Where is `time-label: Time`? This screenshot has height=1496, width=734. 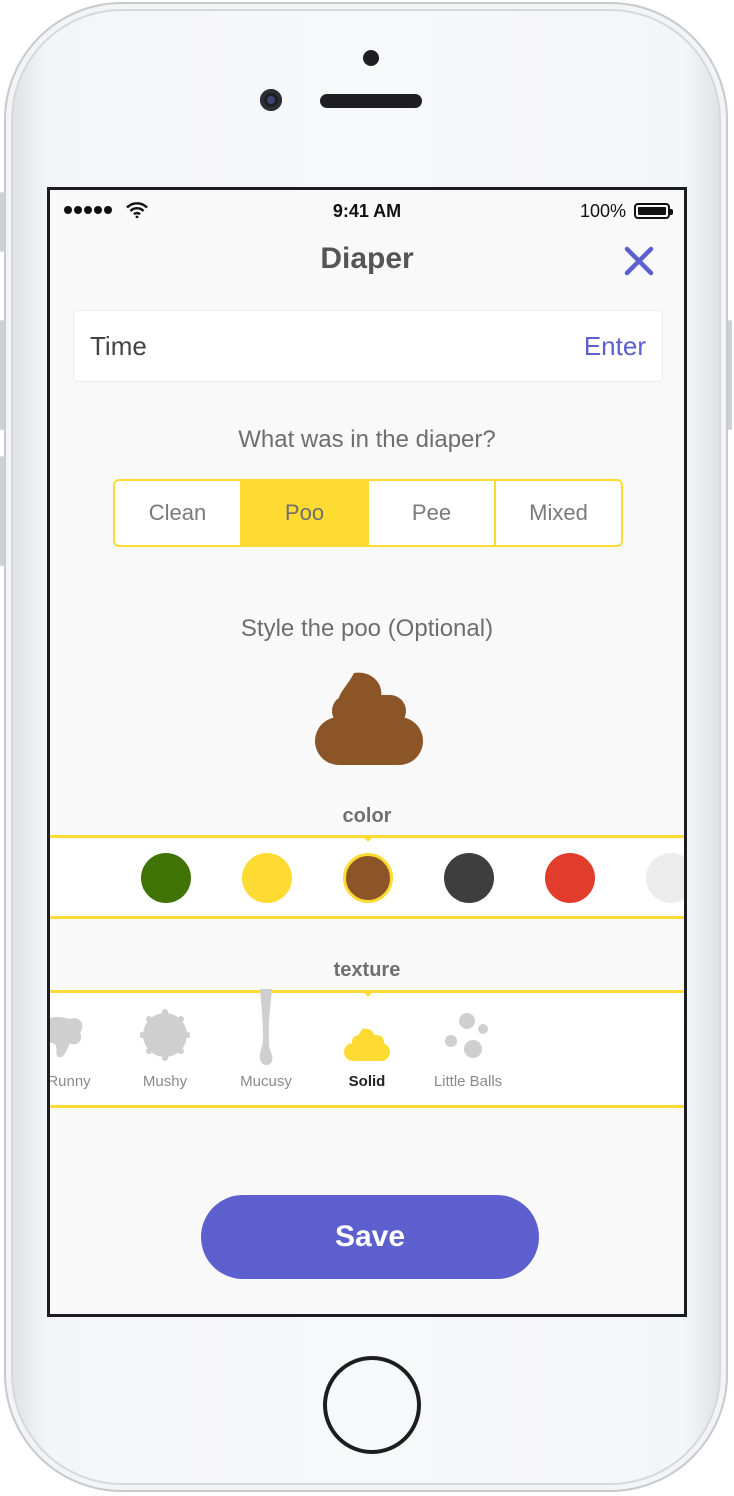 time-label: Time is located at coordinates (118, 346).